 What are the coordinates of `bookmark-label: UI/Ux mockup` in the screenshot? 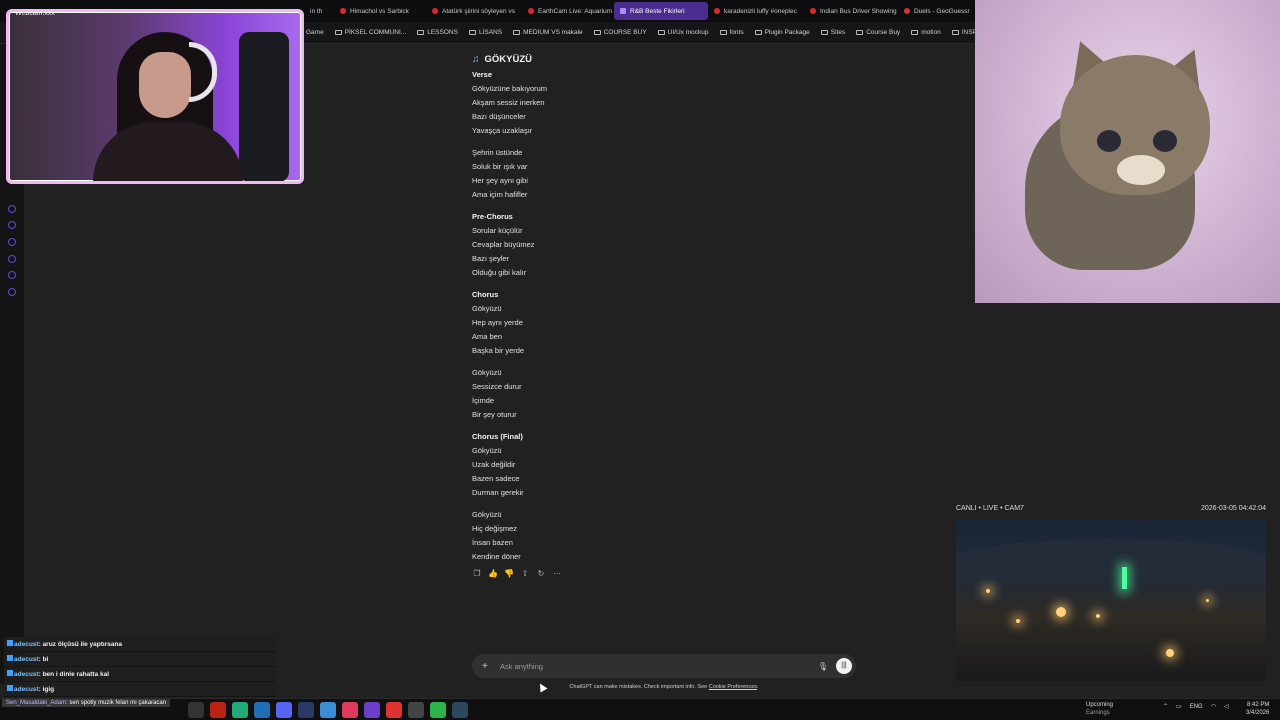 It's located at (688, 32).